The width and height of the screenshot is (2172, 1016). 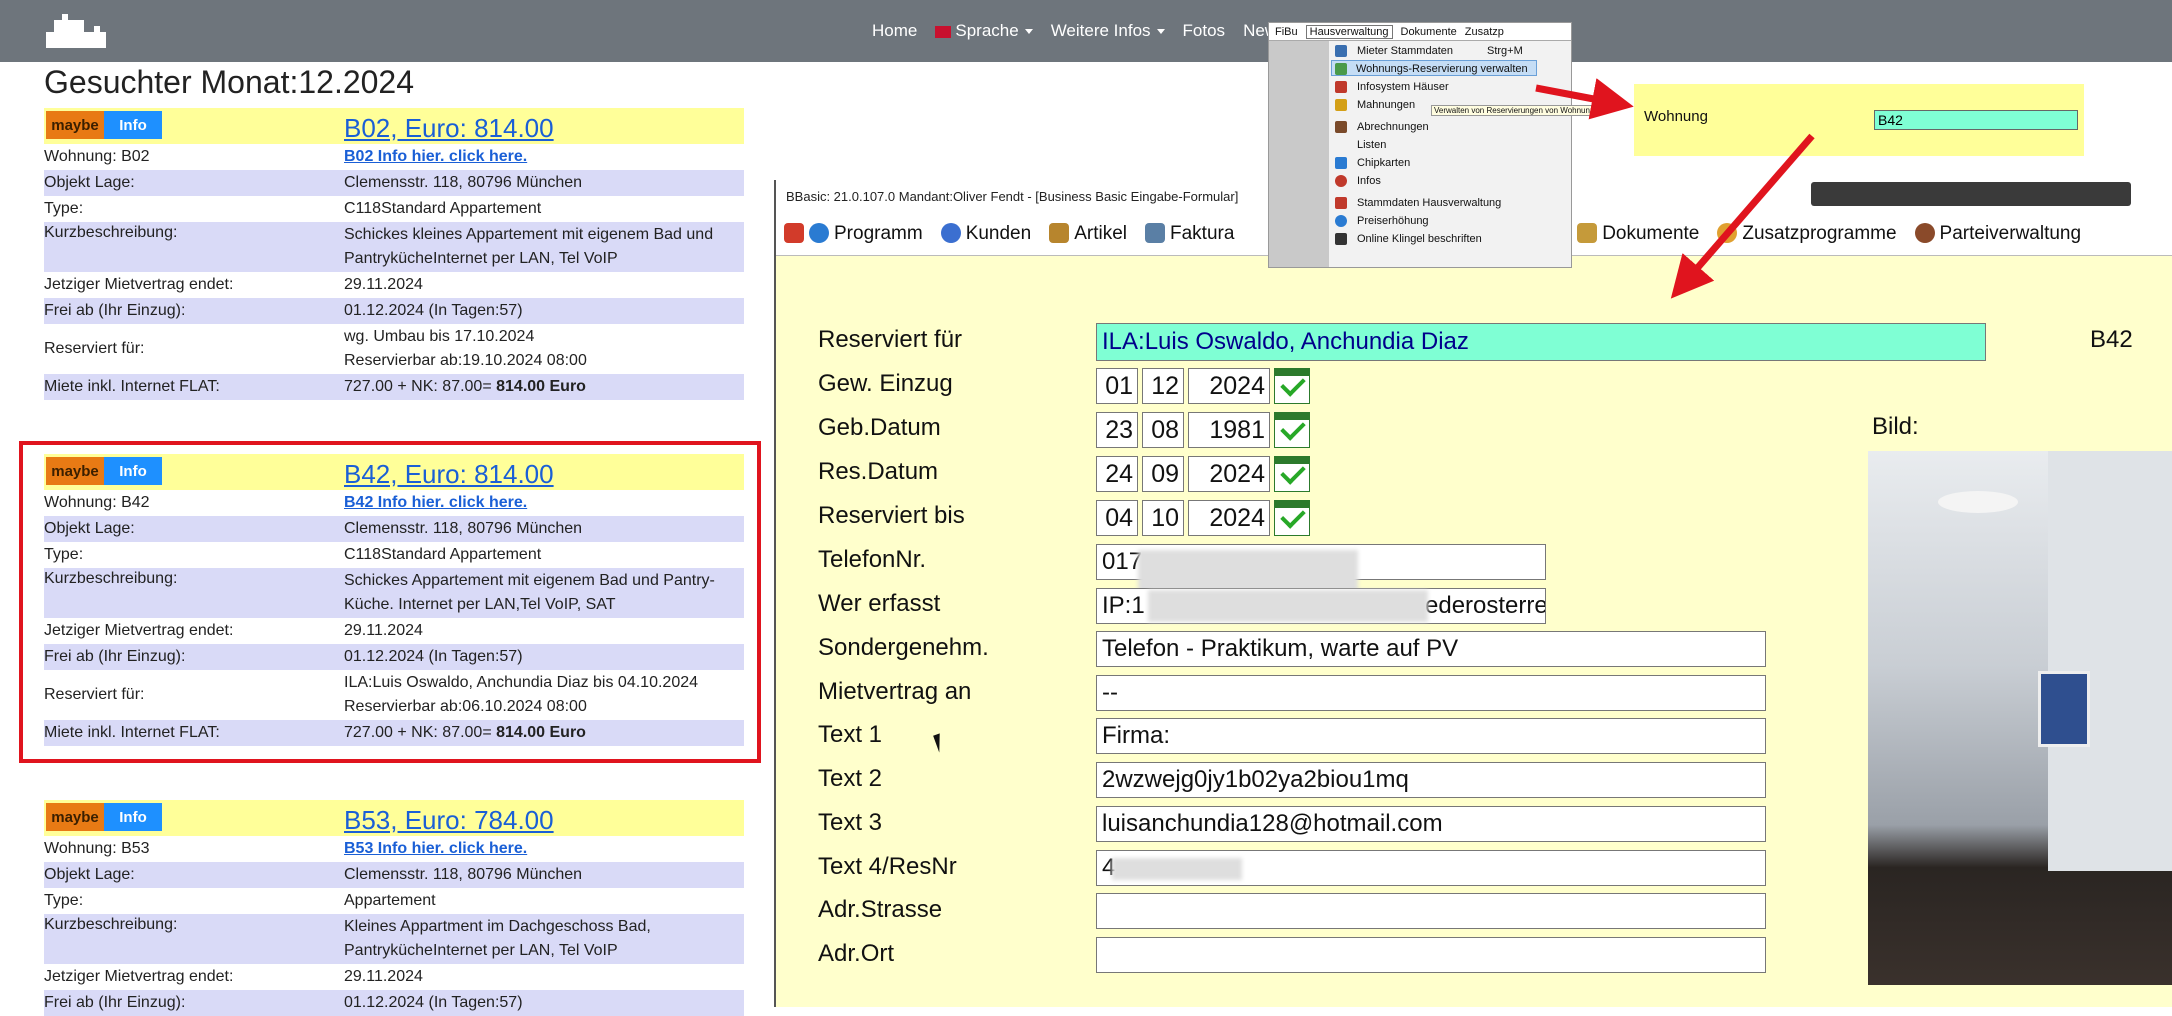 What do you see at coordinates (853, 234) in the screenshot?
I see `toolbar-programm: Programm` at bounding box center [853, 234].